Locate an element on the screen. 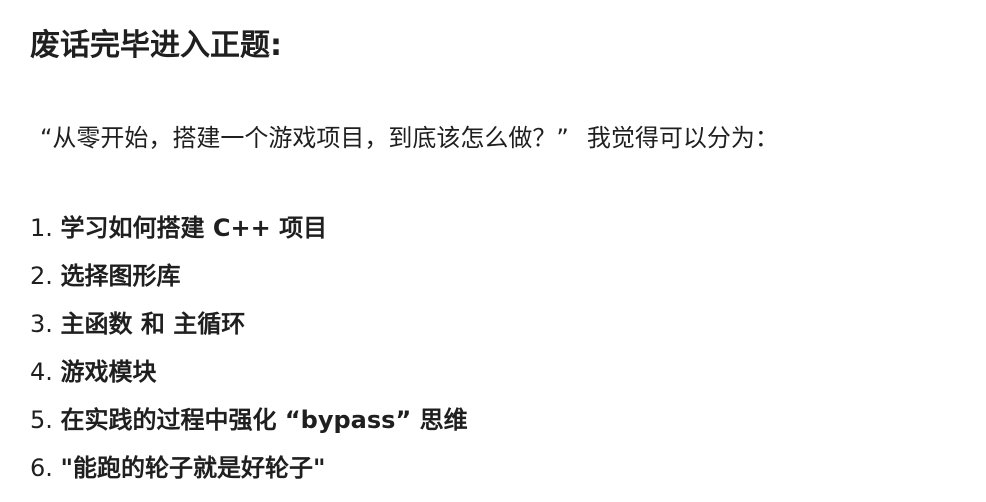 Image resolution: width=986 pixels, height=502 pixels. list-item-text: 在实践的过程中强化 “bypass” 思维 is located at coordinates (264, 420).